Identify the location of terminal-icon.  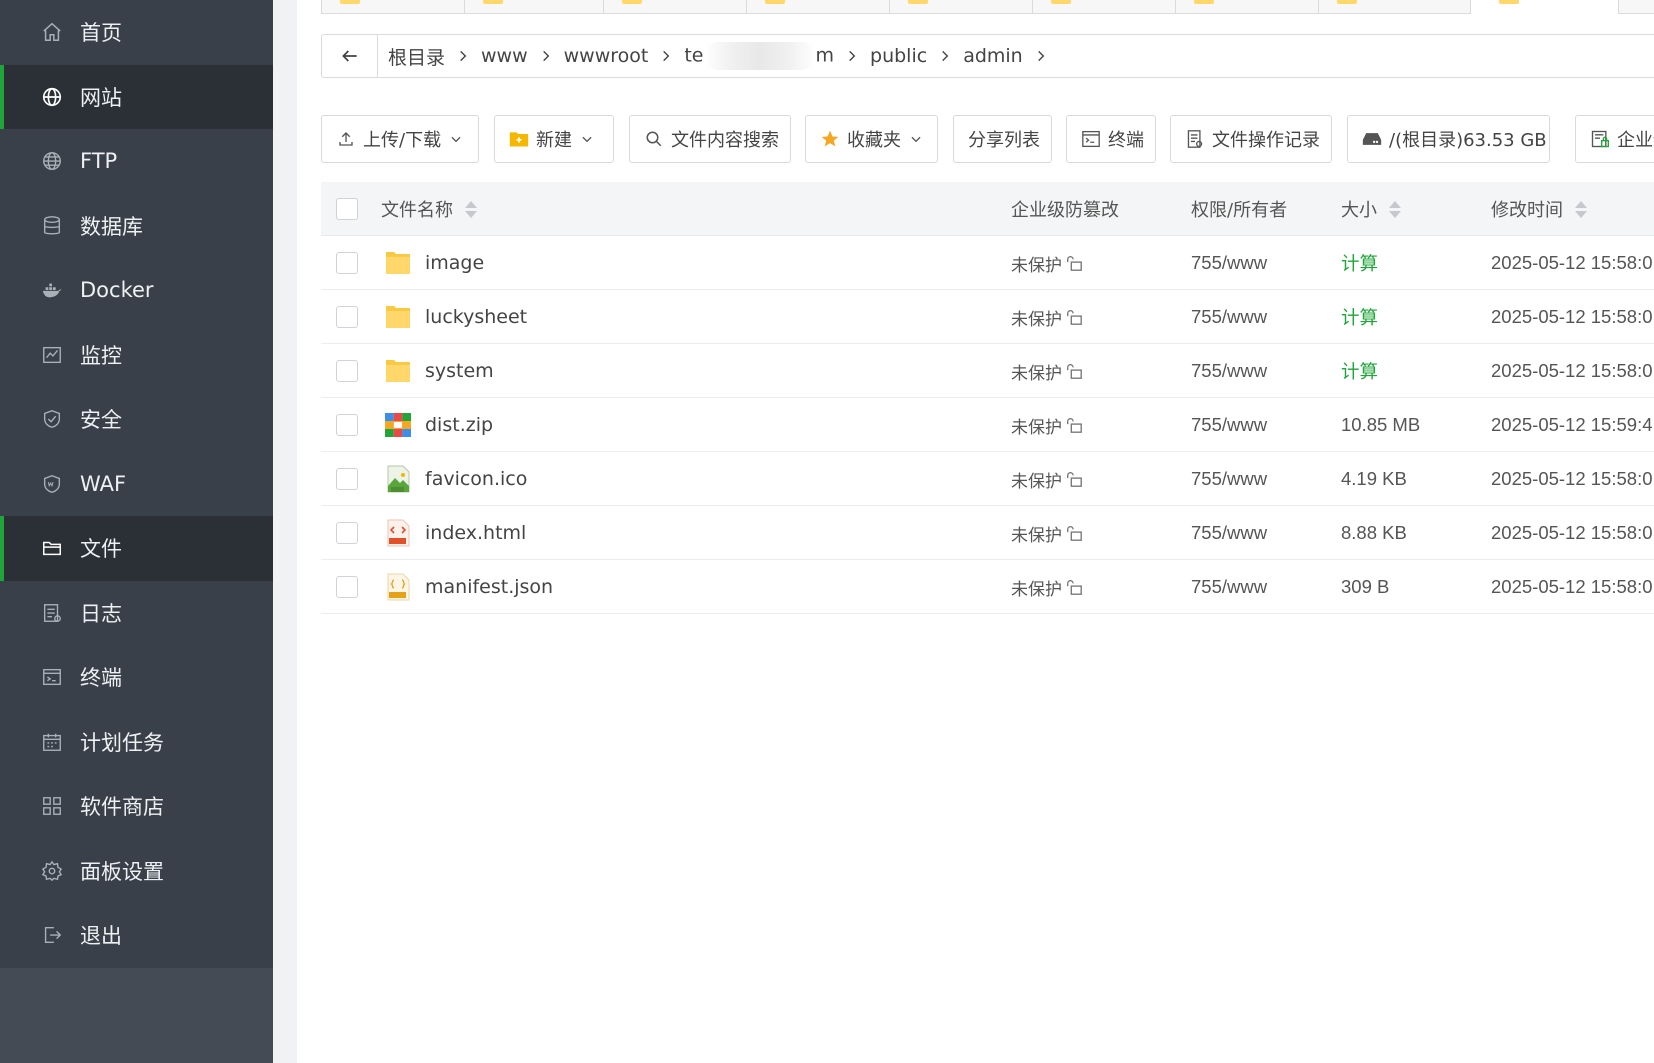
(1091, 139).